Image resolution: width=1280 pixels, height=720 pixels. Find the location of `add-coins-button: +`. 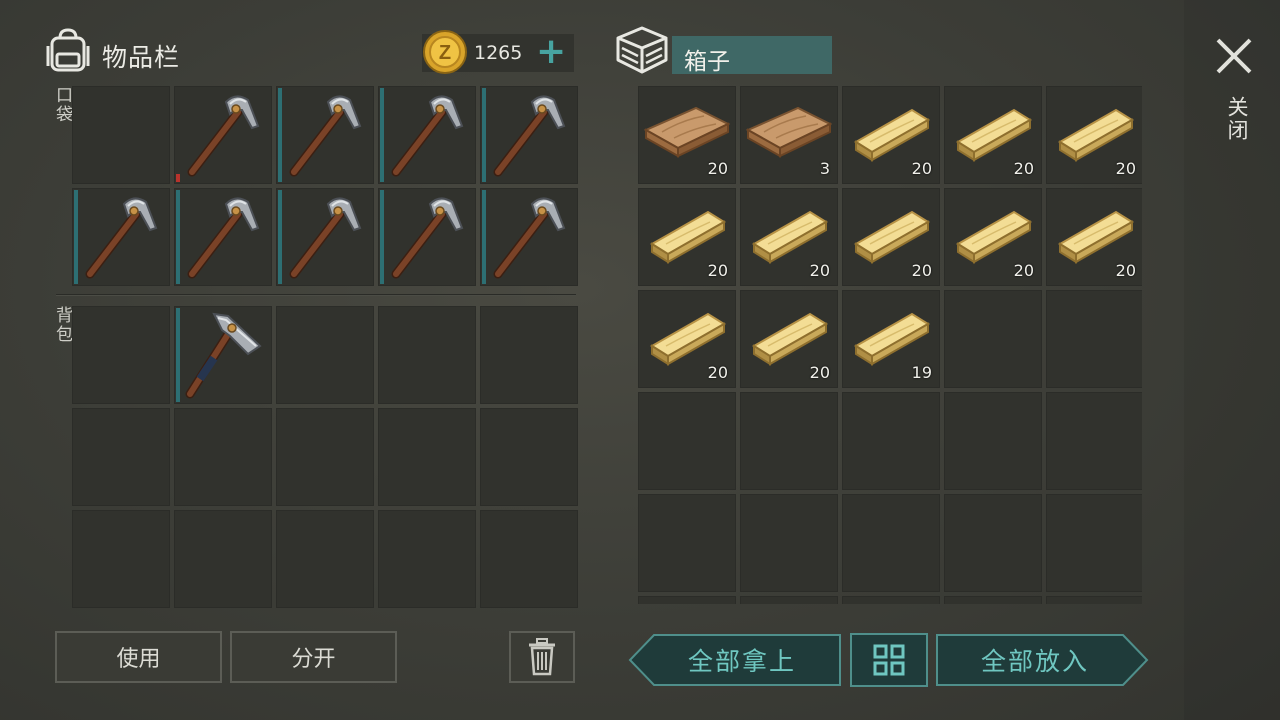

add-coins-button: + is located at coordinates (551, 53).